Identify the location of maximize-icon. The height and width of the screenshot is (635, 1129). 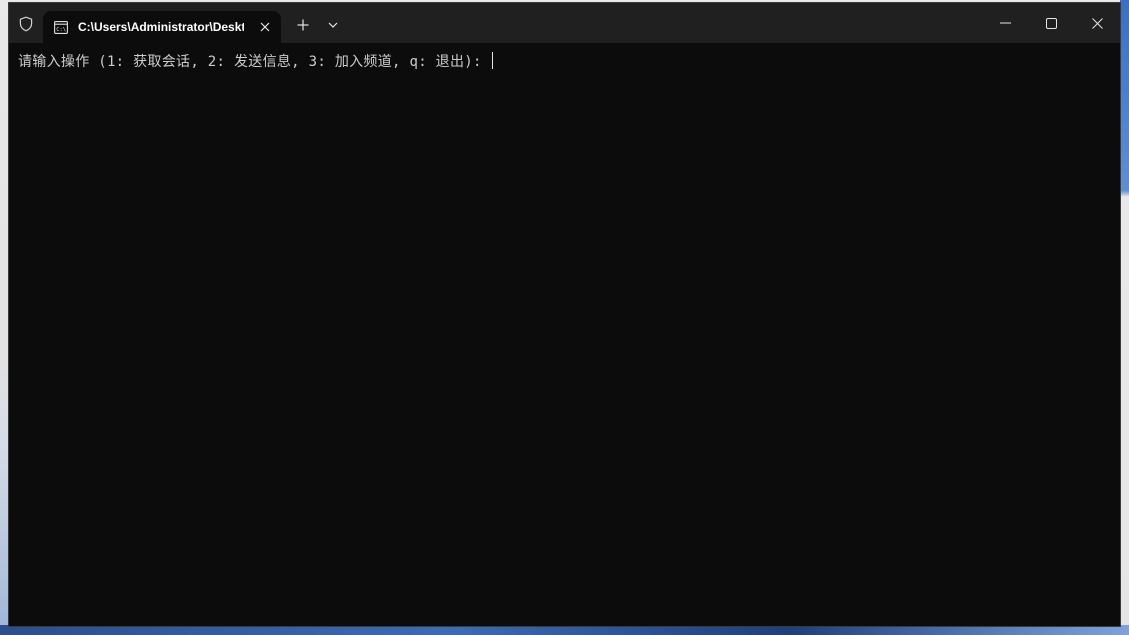
(1051, 23).